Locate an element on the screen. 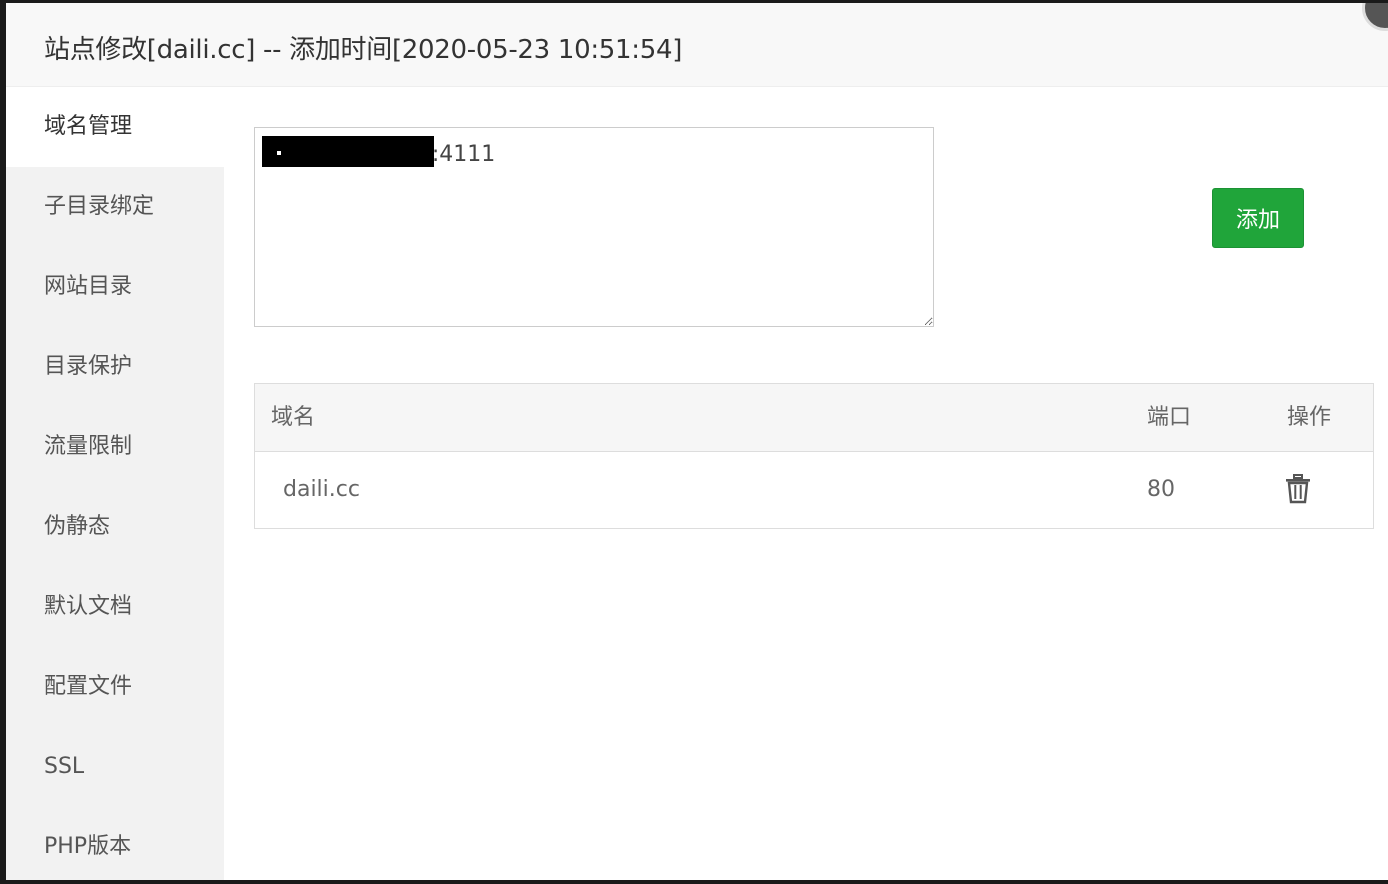 The width and height of the screenshot is (1388, 884). domain-cell: daili.cc is located at coordinates (321, 489).